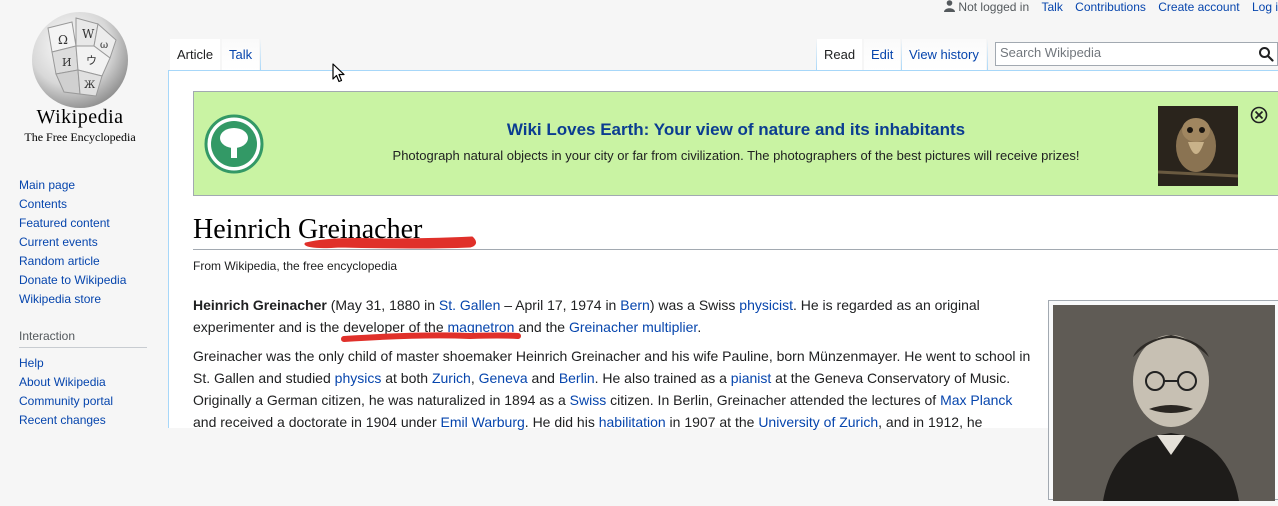 The height and width of the screenshot is (506, 1278). Describe the element at coordinates (766, 305) in the screenshot. I see `link-physicist: physicist` at that location.